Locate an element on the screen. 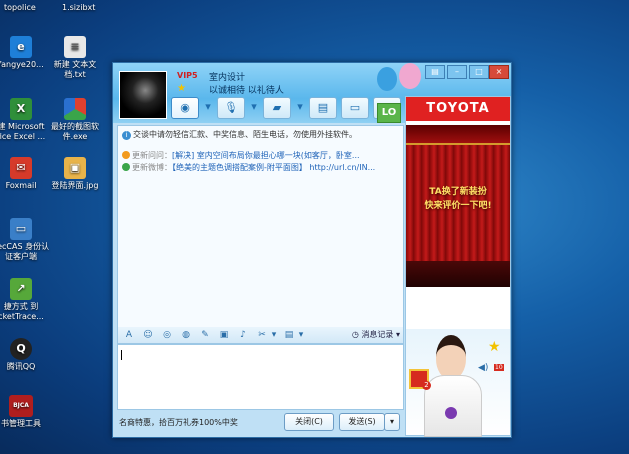 The width and height of the screenshot is (629, 454). qq-icon: Q is located at coordinates (21, 349).